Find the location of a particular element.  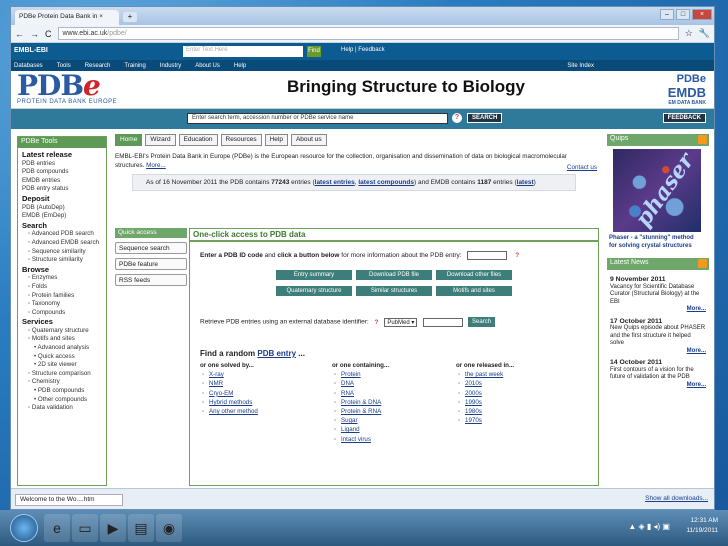

sidebar-link: ◦ Protein families is located at coordinates (62, 296).